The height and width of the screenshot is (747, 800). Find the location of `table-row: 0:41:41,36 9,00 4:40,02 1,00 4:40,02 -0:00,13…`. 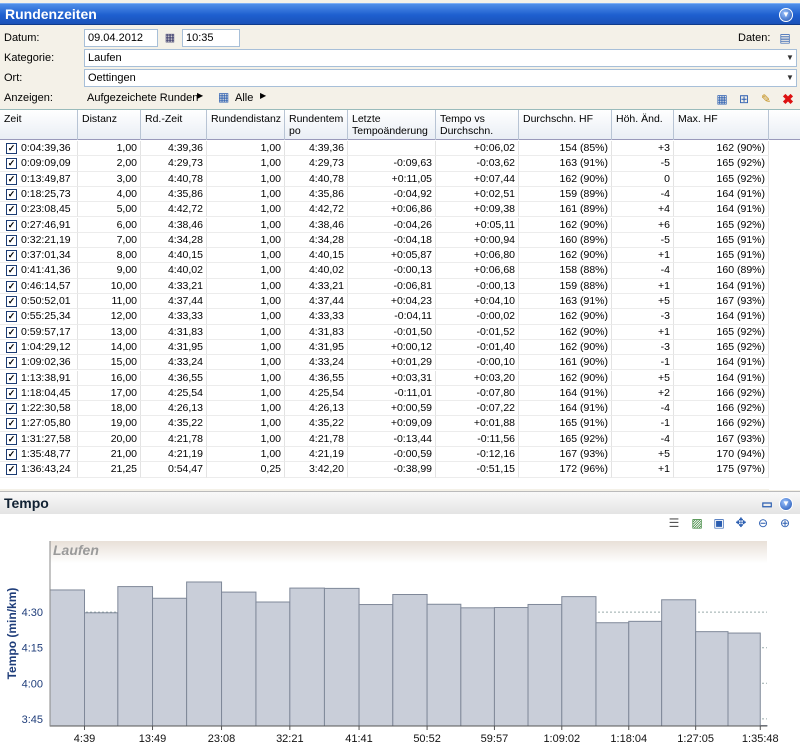

table-row: 0:41:41,36 9,00 4:40,02 1,00 4:40,02 -0:00,13… is located at coordinates (384, 271).